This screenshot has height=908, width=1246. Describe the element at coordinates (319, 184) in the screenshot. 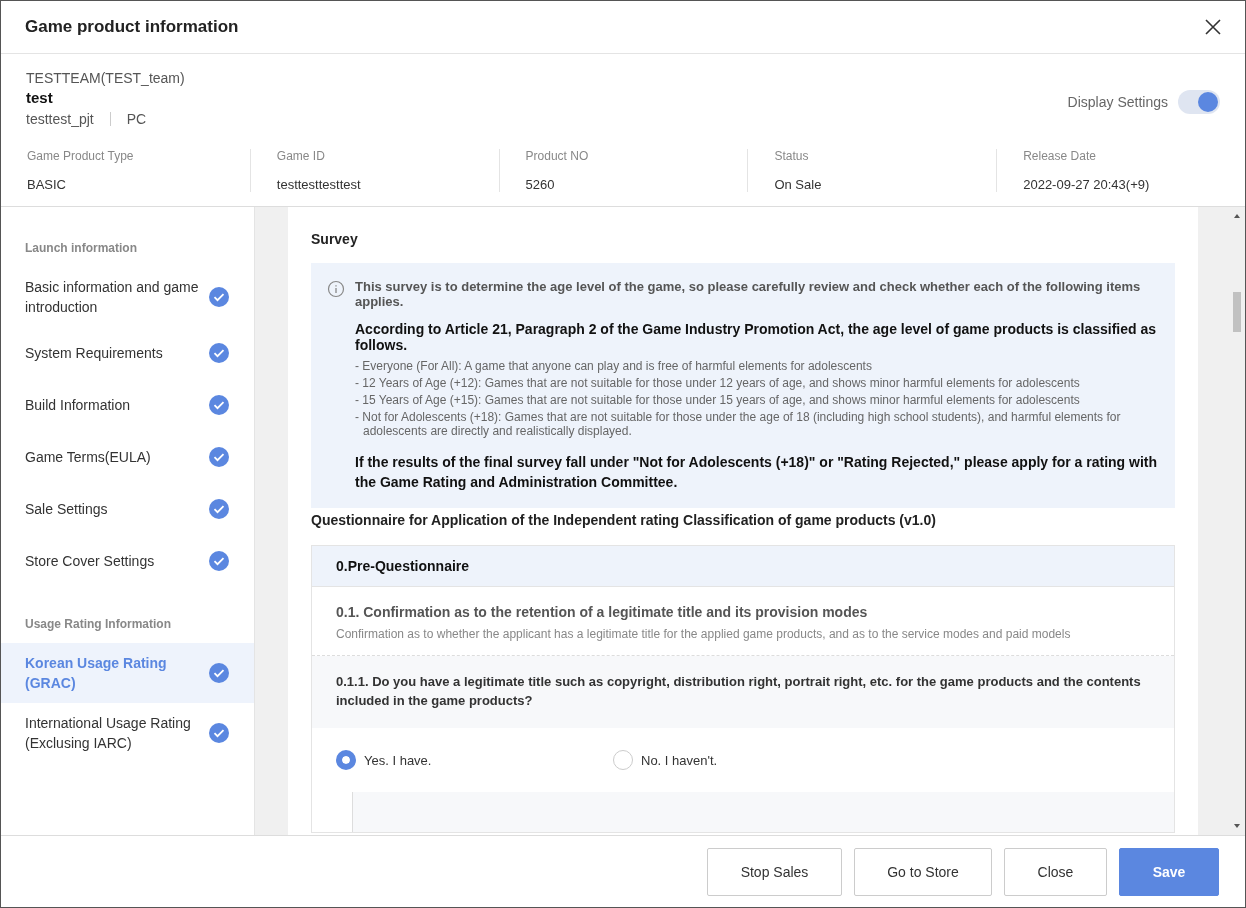

I see `info-value: testtesttesttest` at that location.